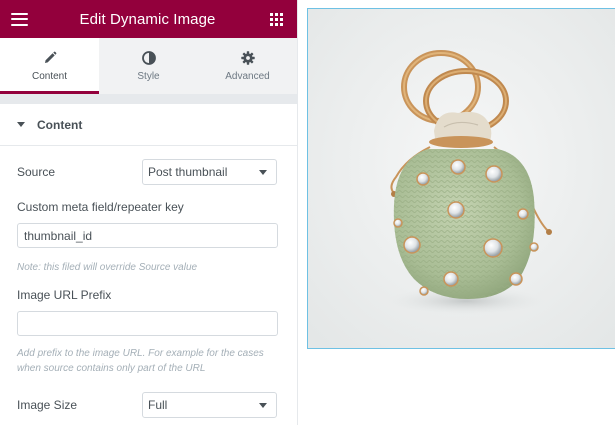 The width and height of the screenshot is (615, 425). Describe the element at coordinates (64, 295) in the screenshot. I see `url-prefix-label: Image URL Prefix` at that location.